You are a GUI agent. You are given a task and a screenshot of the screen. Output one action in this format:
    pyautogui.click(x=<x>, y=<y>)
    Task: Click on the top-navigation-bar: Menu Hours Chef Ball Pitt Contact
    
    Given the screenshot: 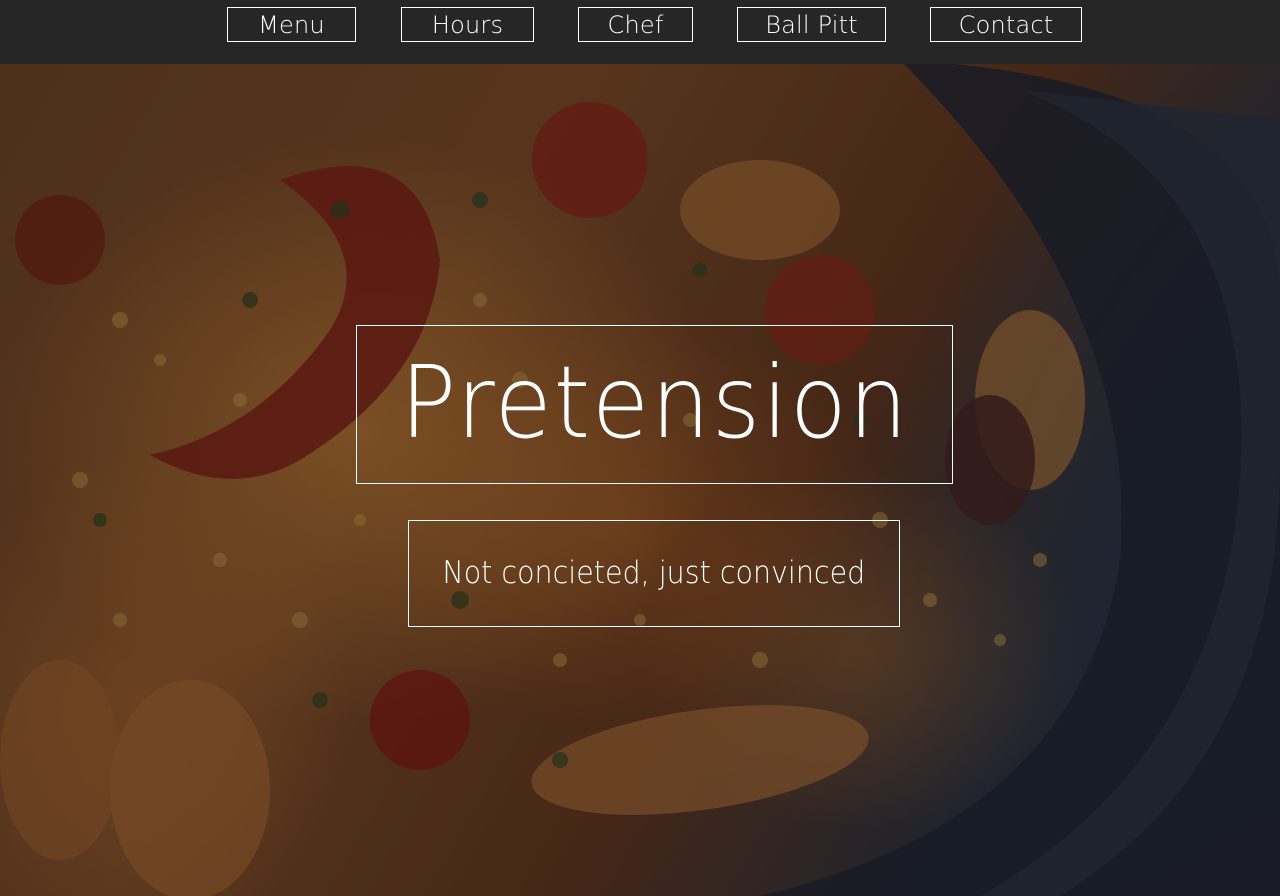 What is the action you would take?
    pyautogui.click(x=640, y=32)
    